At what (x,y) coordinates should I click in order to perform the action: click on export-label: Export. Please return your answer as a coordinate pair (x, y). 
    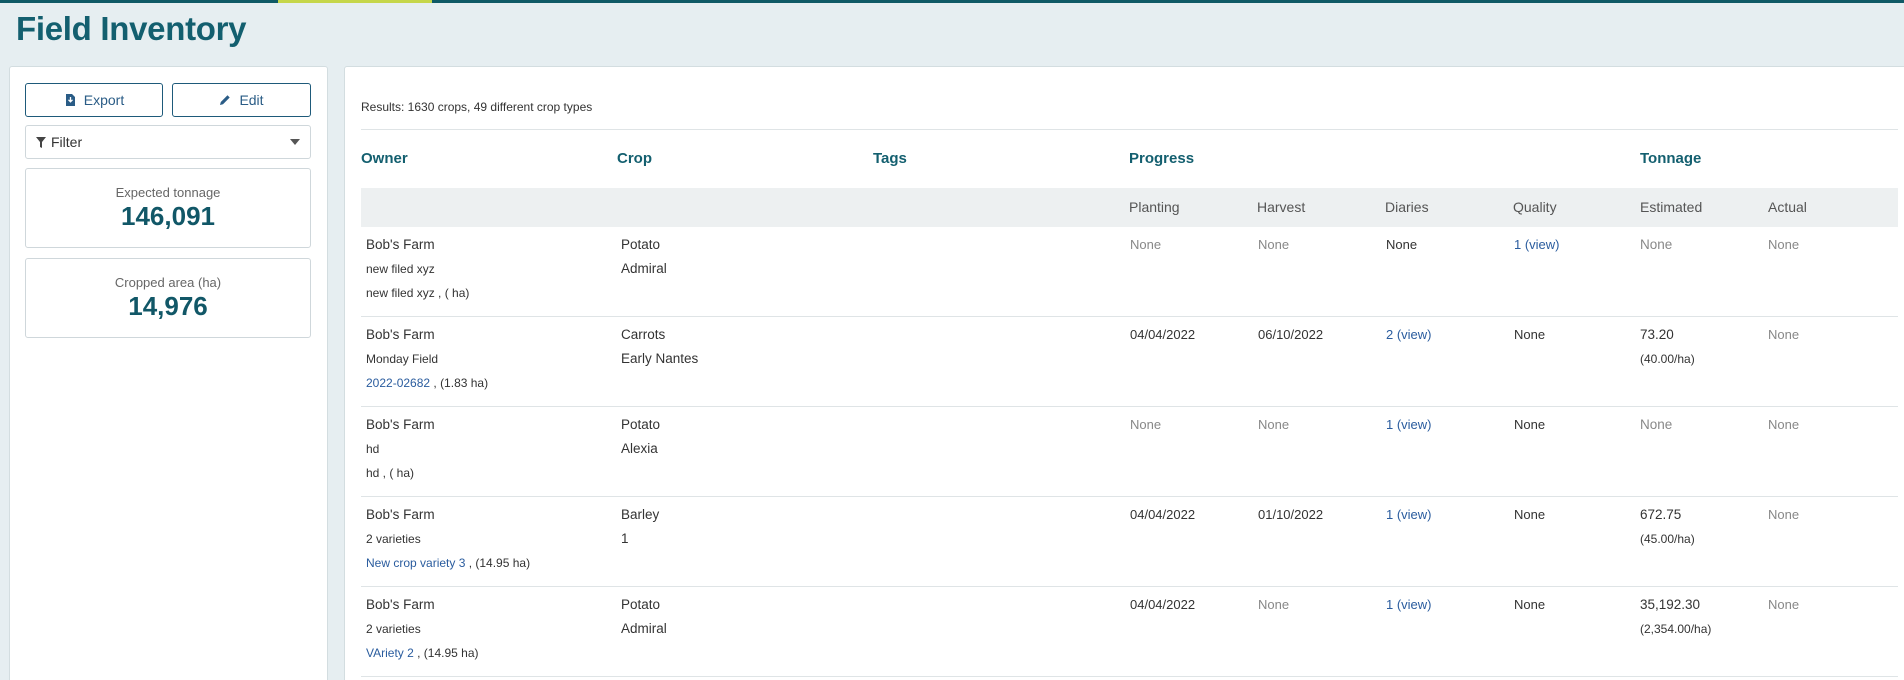
    Looking at the image, I should click on (104, 100).